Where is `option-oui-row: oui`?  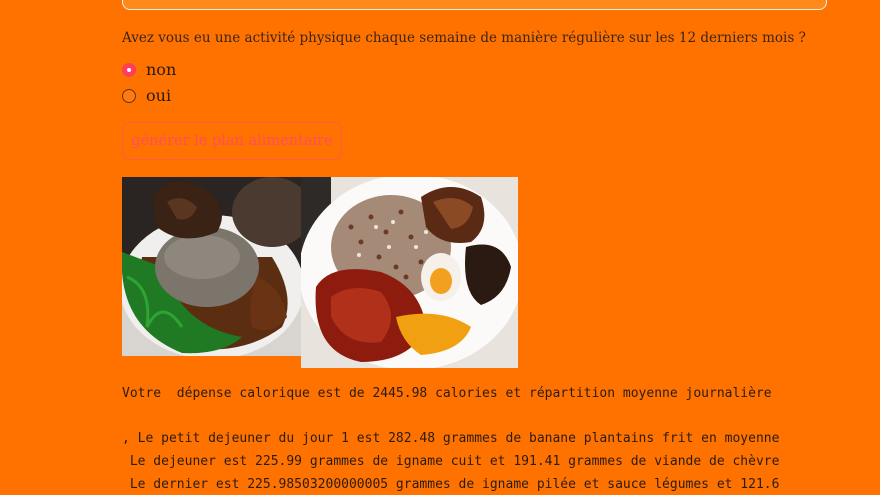 option-oui-row: oui is located at coordinates (146, 95).